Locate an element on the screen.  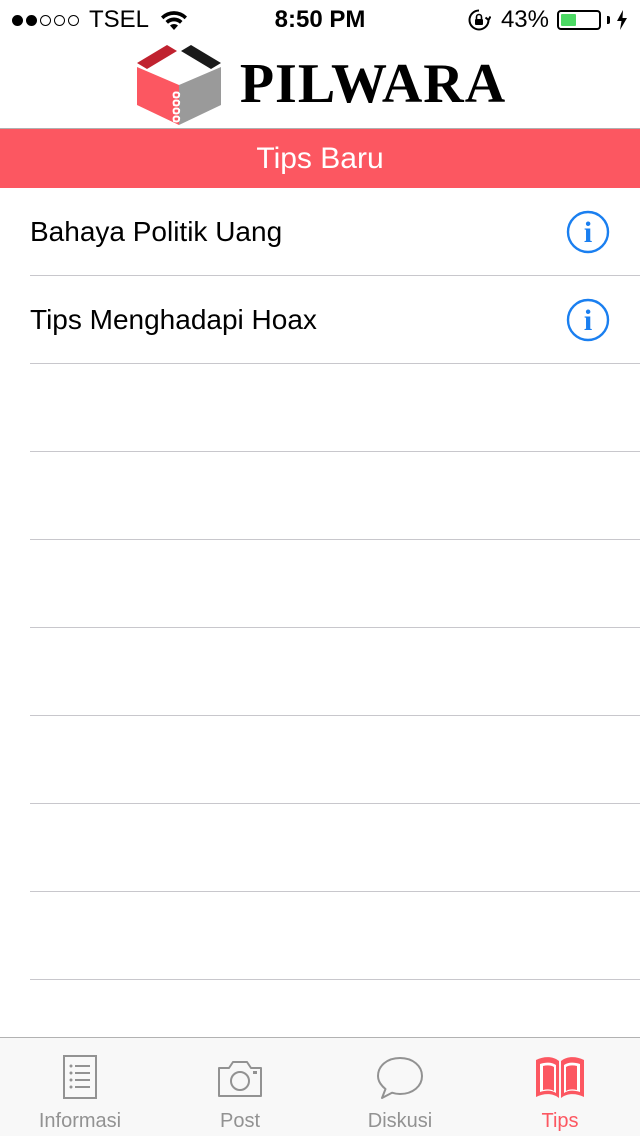
ballot-box-logo-icon is located at coordinates (178, 85).